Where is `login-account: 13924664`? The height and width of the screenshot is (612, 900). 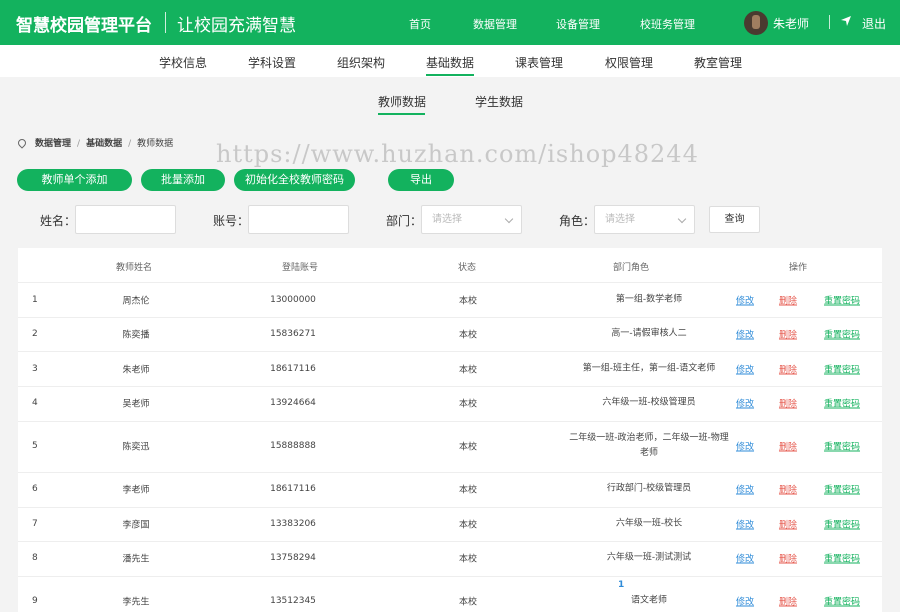 login-account: 13924664 is located at coordinates (293, 403).